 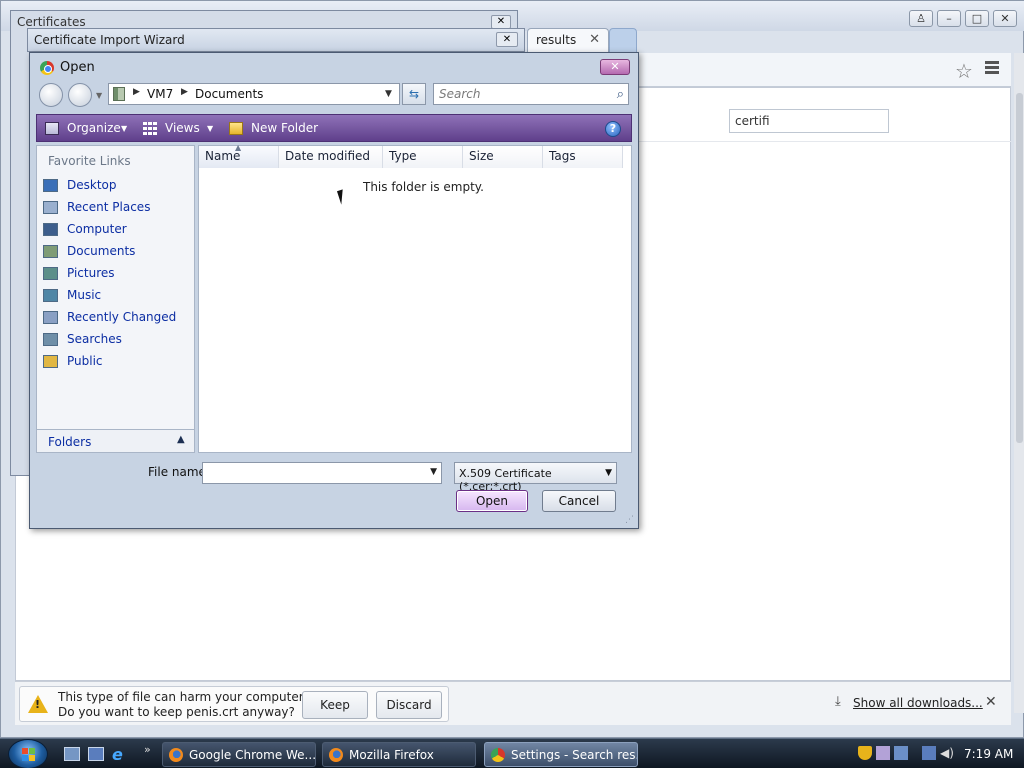 I want to click on switch-windows-icon, so click(x=96, y=754).